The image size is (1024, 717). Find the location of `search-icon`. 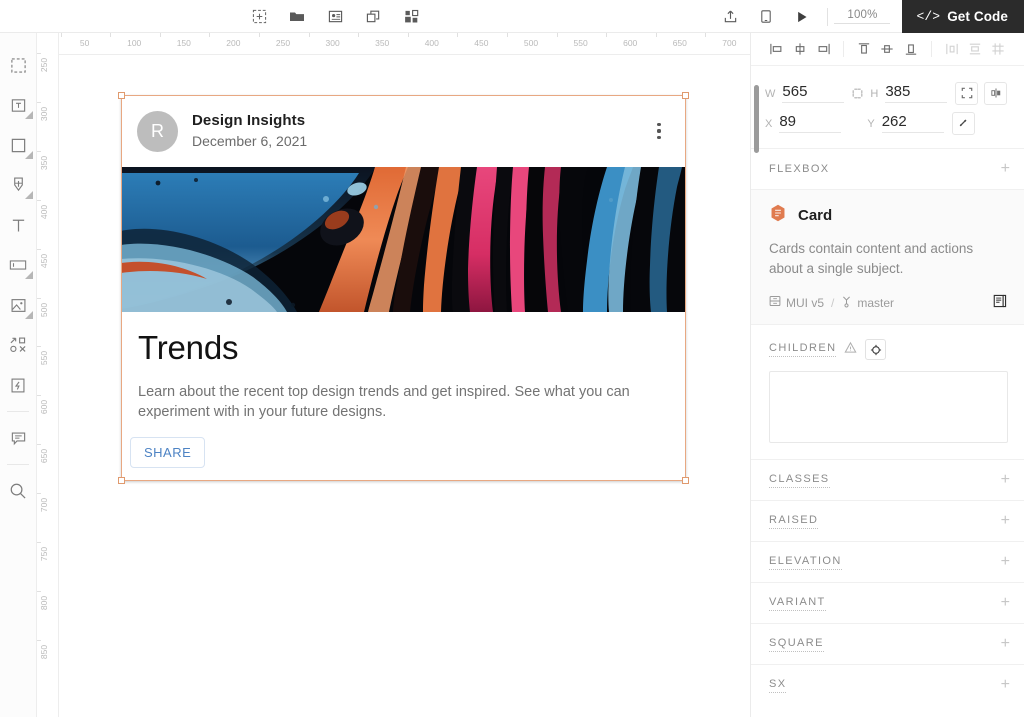

search-icon is located at coordinates (18, 491).